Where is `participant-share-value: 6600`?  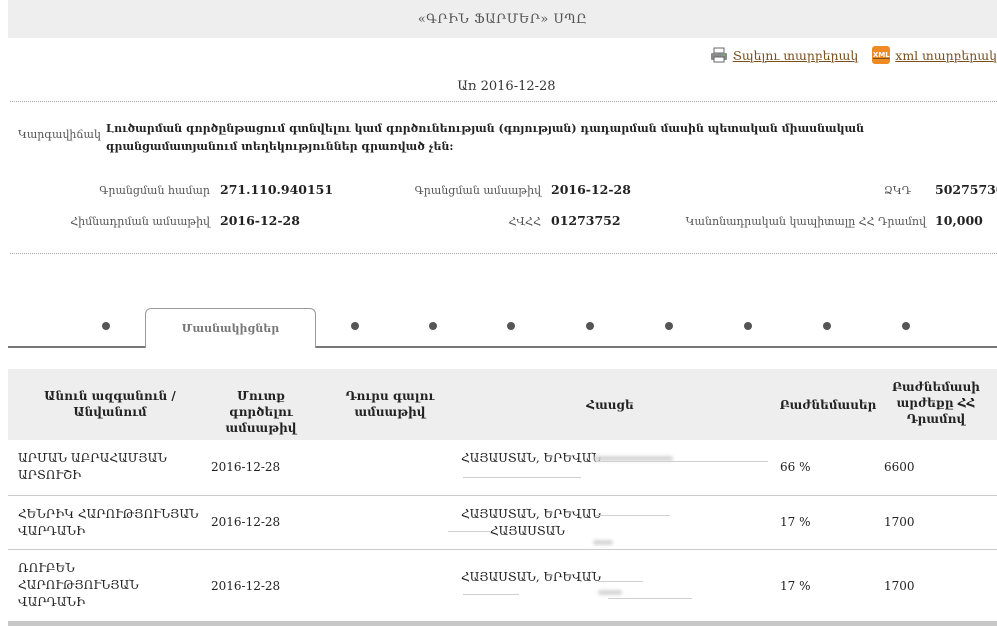
participant-share-value: 6600 is located at coordinates (899, 467).